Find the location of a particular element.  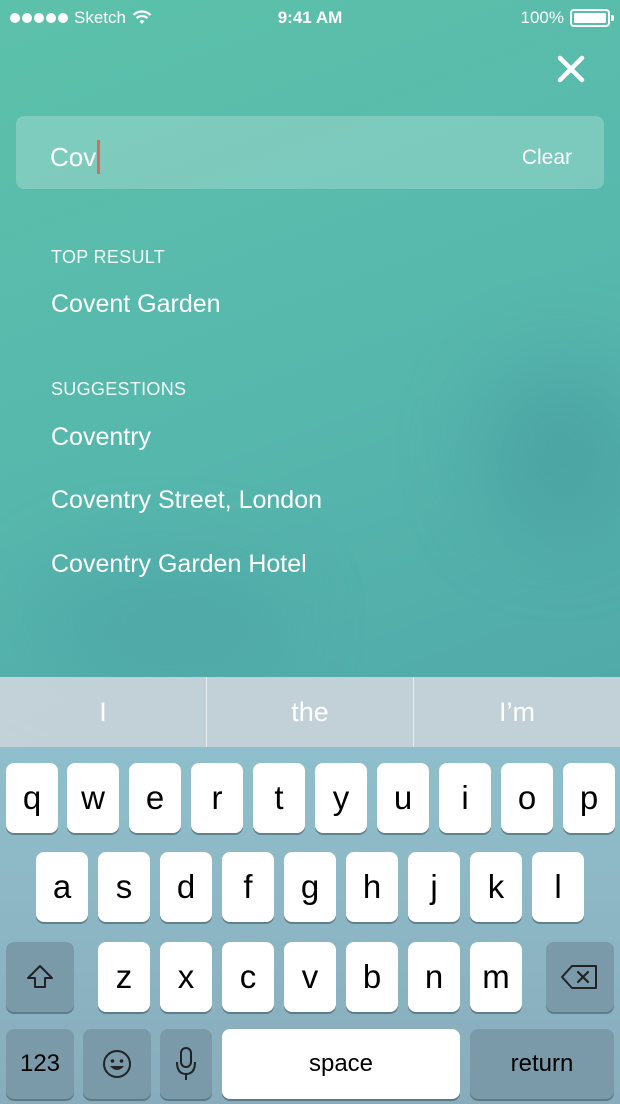

key-l: l is located at coordinates (558, 887).